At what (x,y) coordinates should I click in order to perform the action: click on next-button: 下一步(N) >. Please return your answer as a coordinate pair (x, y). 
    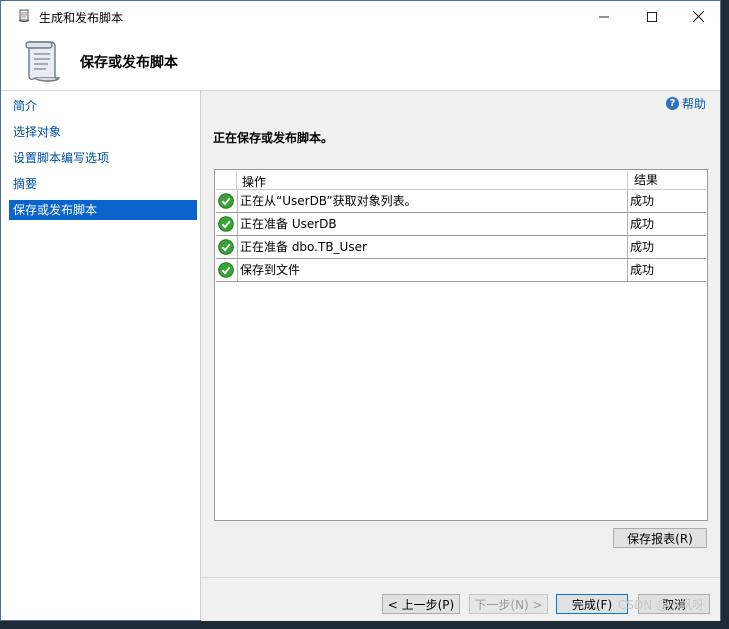
    Looking at the image, I should click on (508, 604).